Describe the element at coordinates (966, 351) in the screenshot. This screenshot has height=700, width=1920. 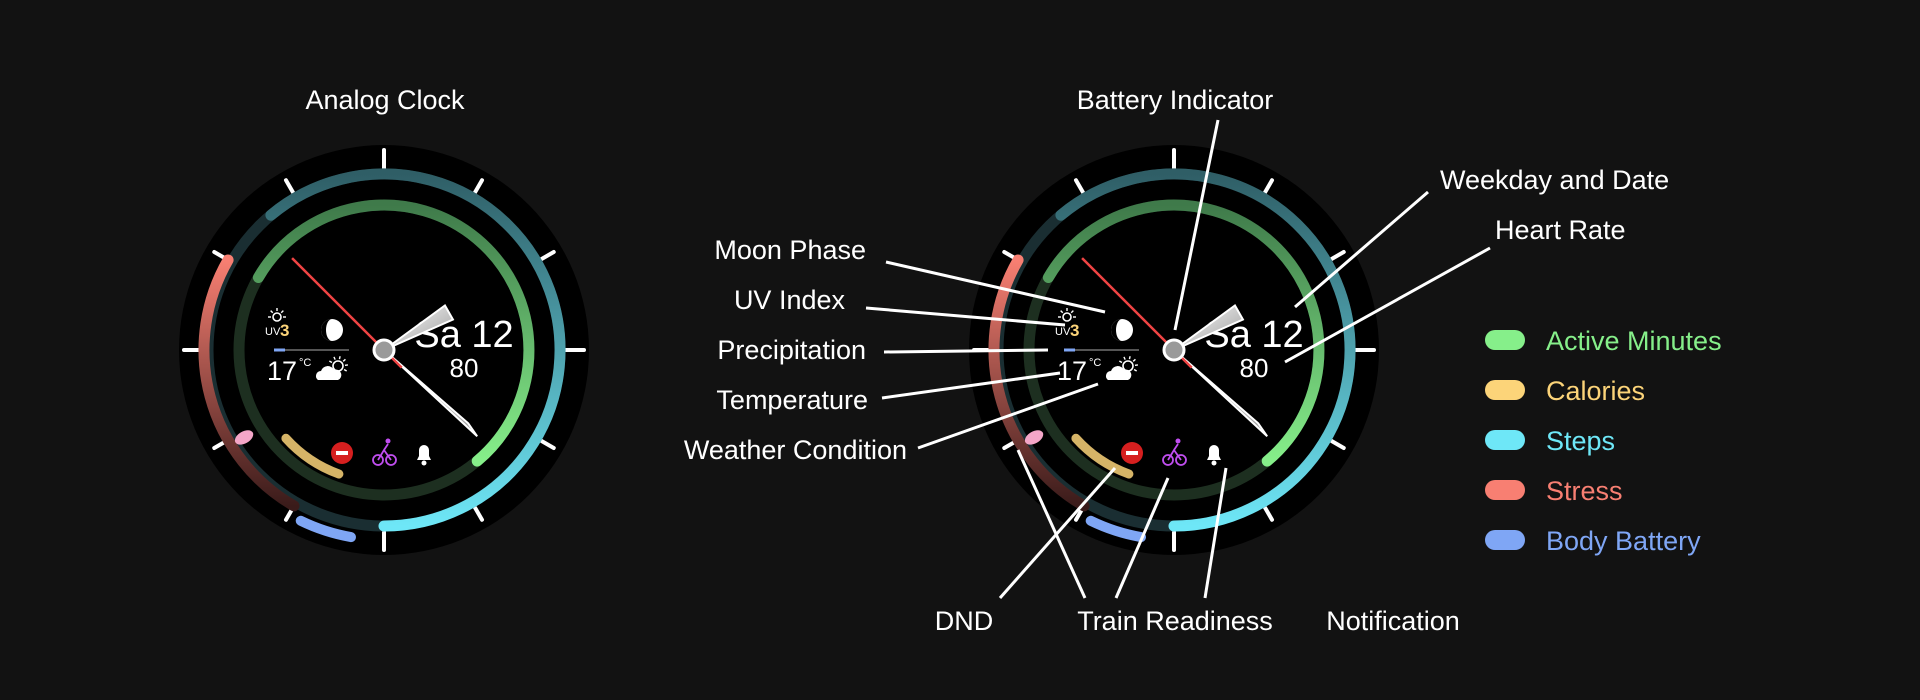
I see `precipitation-leader` at that location.